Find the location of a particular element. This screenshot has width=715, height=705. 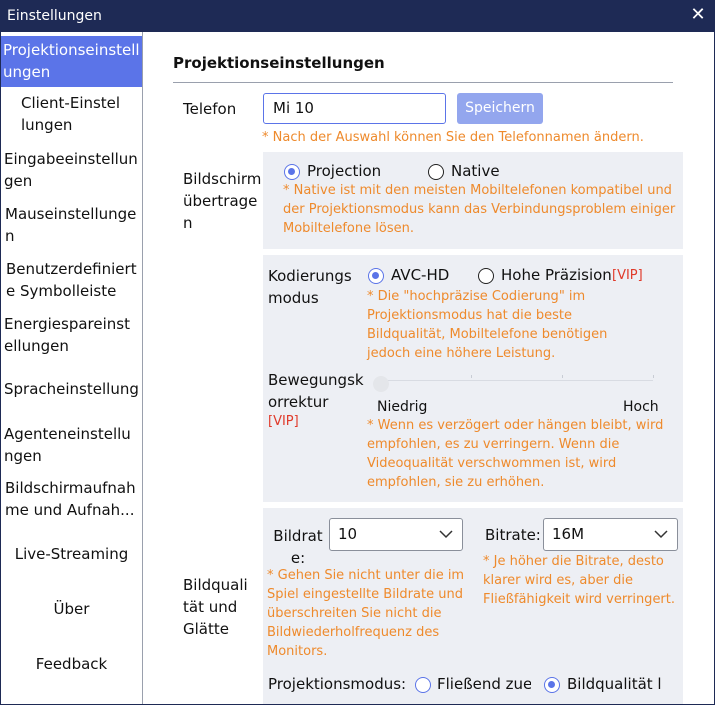

close-icon: ✕ is located at coordinates (698, 15).